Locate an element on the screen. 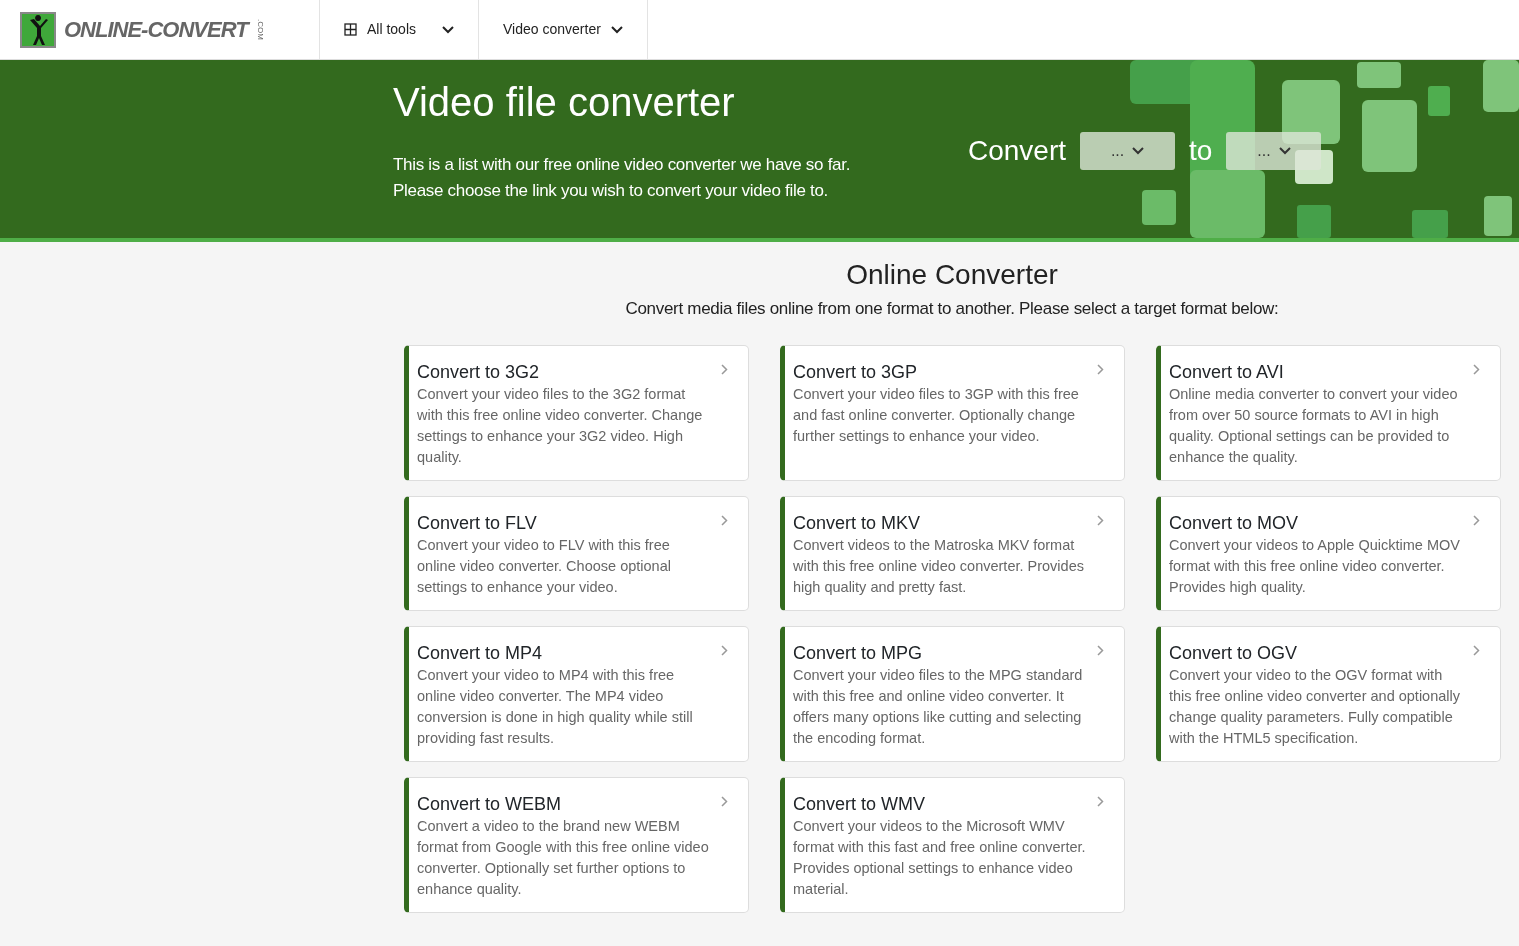  grid-icon is located at coordinates (350, 29).